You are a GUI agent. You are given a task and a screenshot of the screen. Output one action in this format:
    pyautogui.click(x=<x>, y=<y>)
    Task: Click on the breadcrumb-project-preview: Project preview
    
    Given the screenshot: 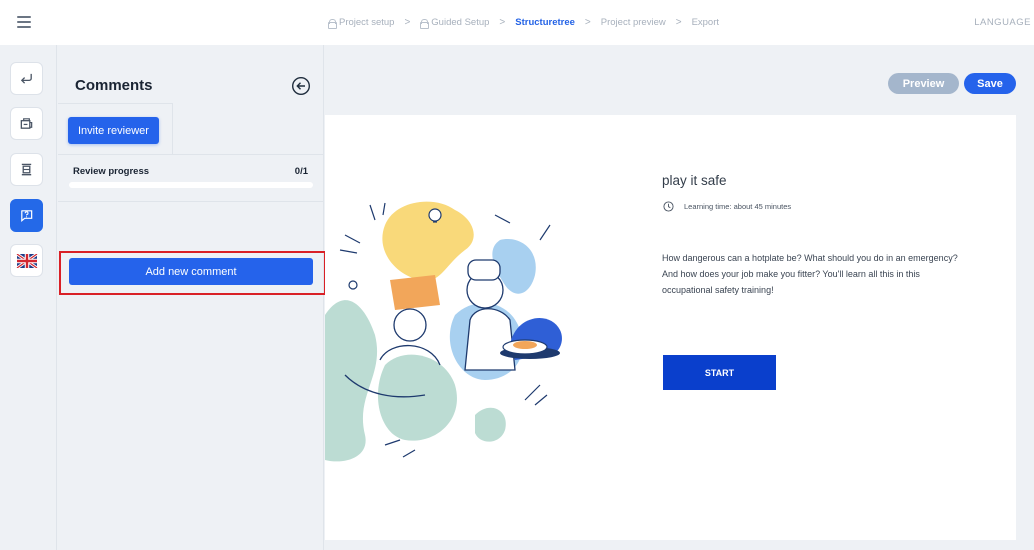 What is the action you would take?
    pyautogui.click(x=633, y=22)
    